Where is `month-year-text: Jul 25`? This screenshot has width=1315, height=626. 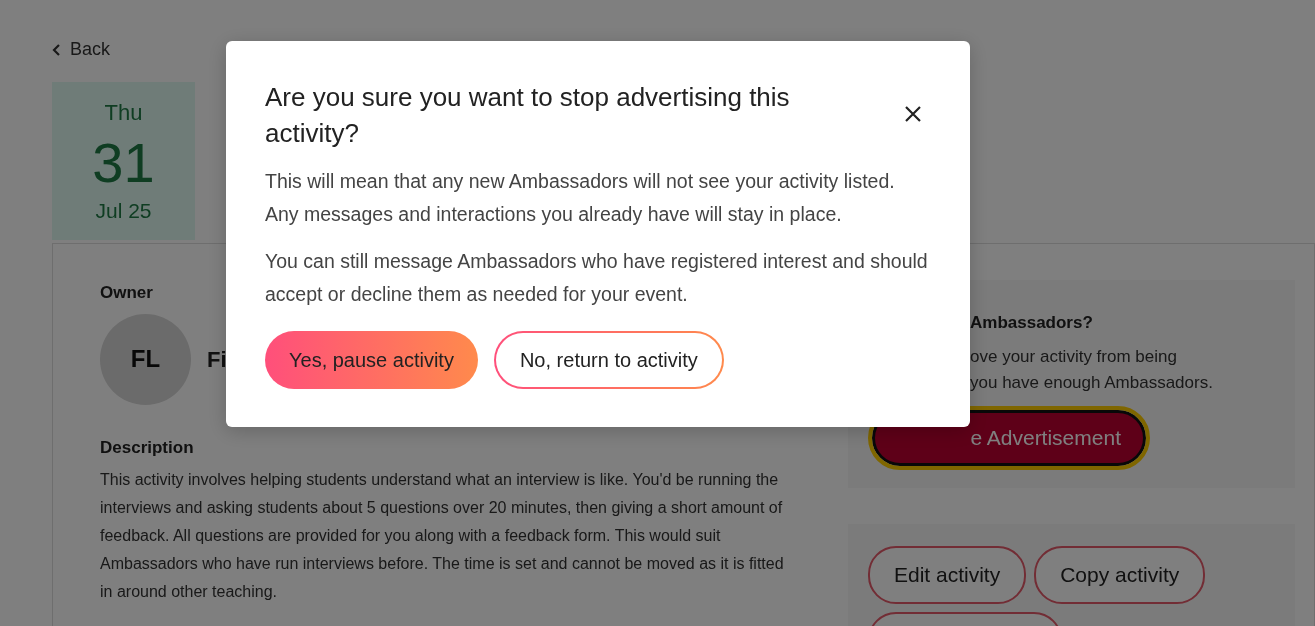 month-year-text: Jul 25 is located at coordinates (123, 211).